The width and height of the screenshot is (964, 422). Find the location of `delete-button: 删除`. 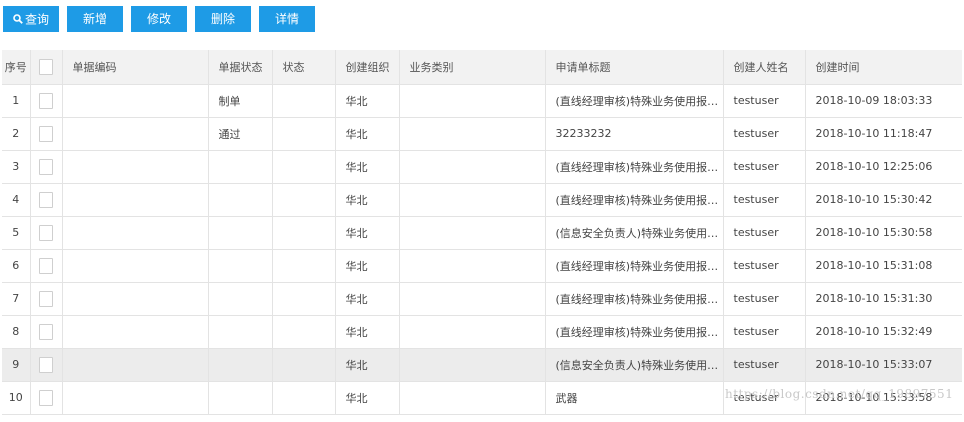

delete-button: 删除 is located at coordinates (223, 19).